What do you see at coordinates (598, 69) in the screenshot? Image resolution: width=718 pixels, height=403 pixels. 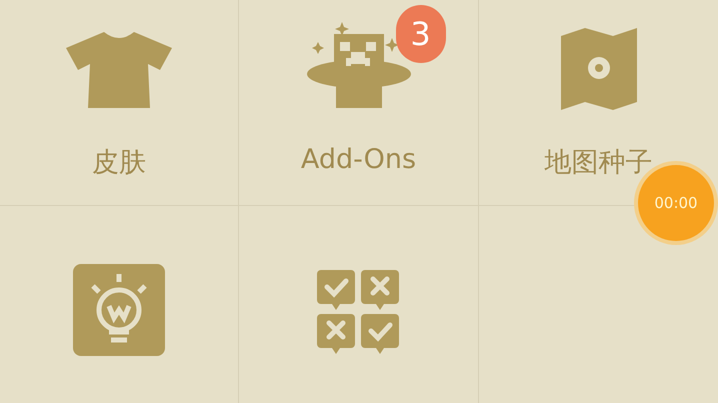 I see `map-icon` at bounding box center [598, 69].